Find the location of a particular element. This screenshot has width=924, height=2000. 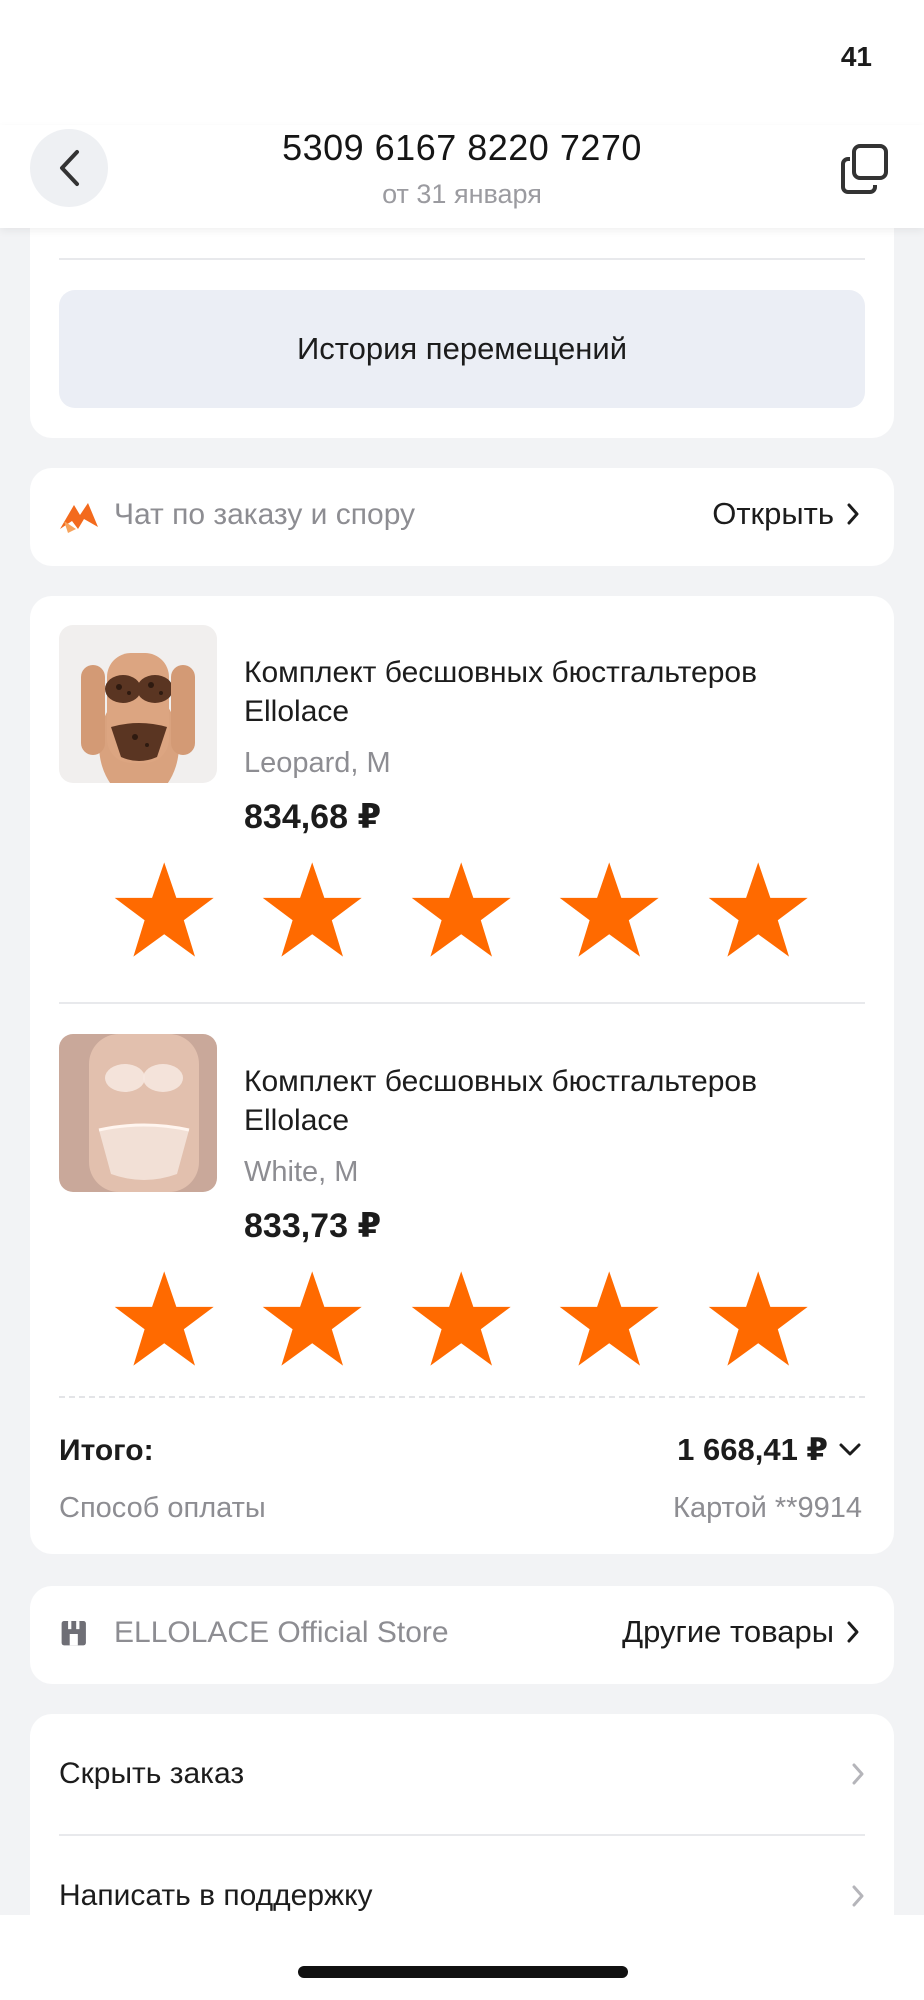

copy-icon is located at coordinates (864, 169).